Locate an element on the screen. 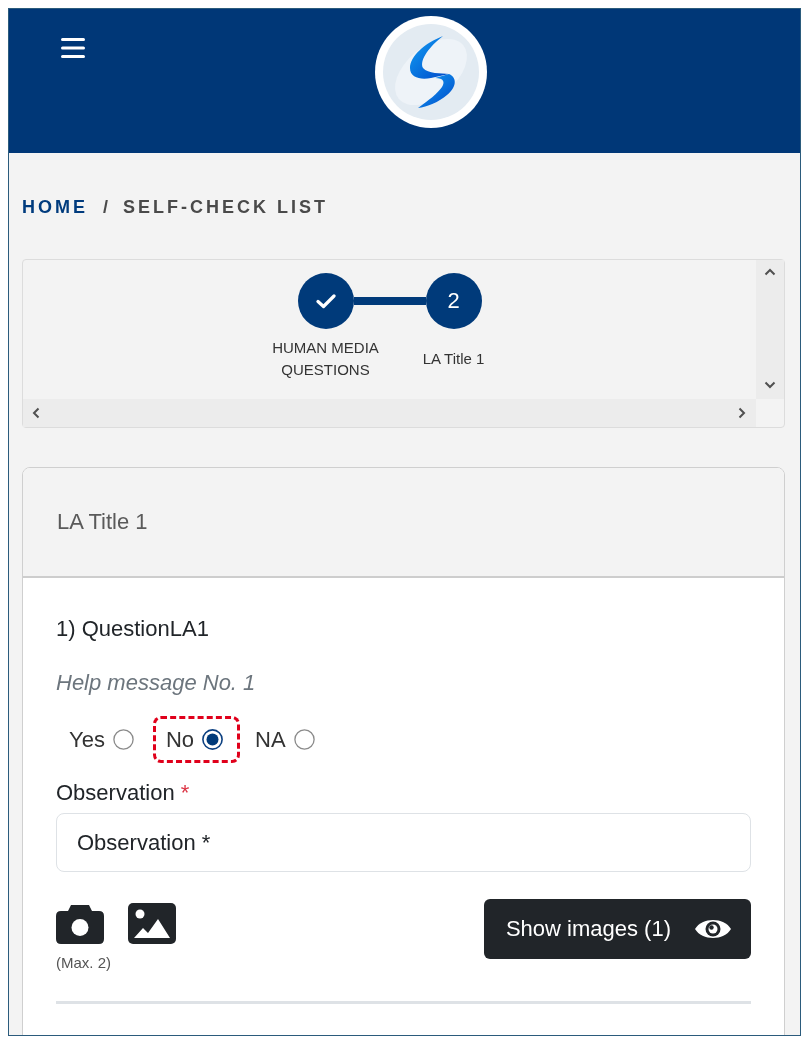  step-number: 2 is located at coordinates (453, 301).